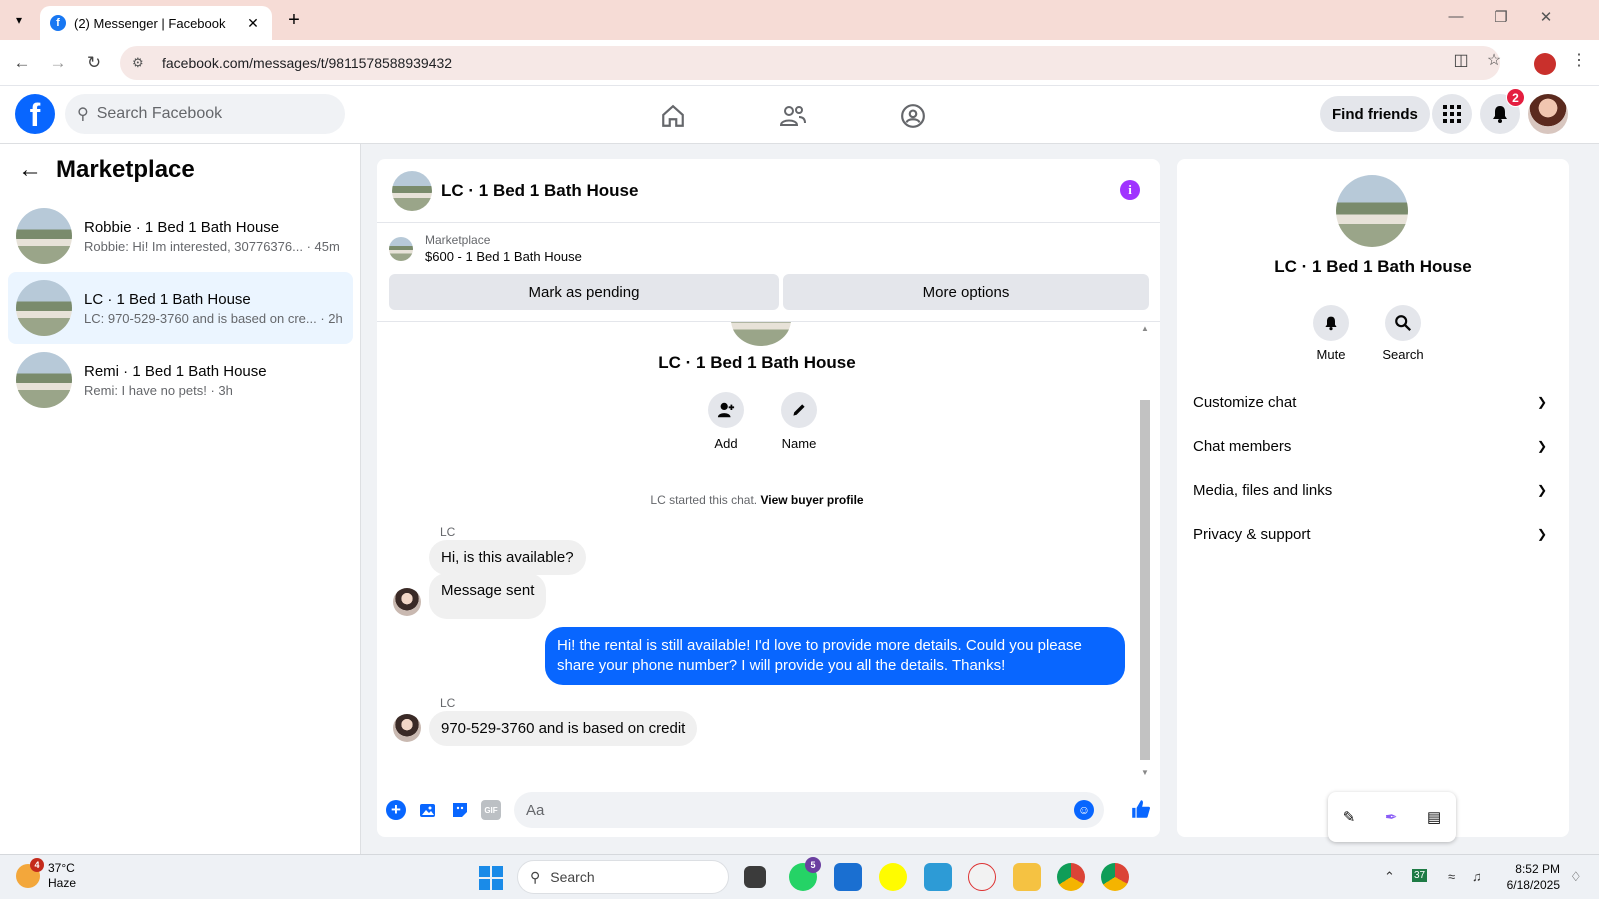 The height and width of the screenshot is (899, 1599). What do you see at coordinates (913, 116) in the screenshot?
I see `groups-icon` at bounding box center [913, 116].